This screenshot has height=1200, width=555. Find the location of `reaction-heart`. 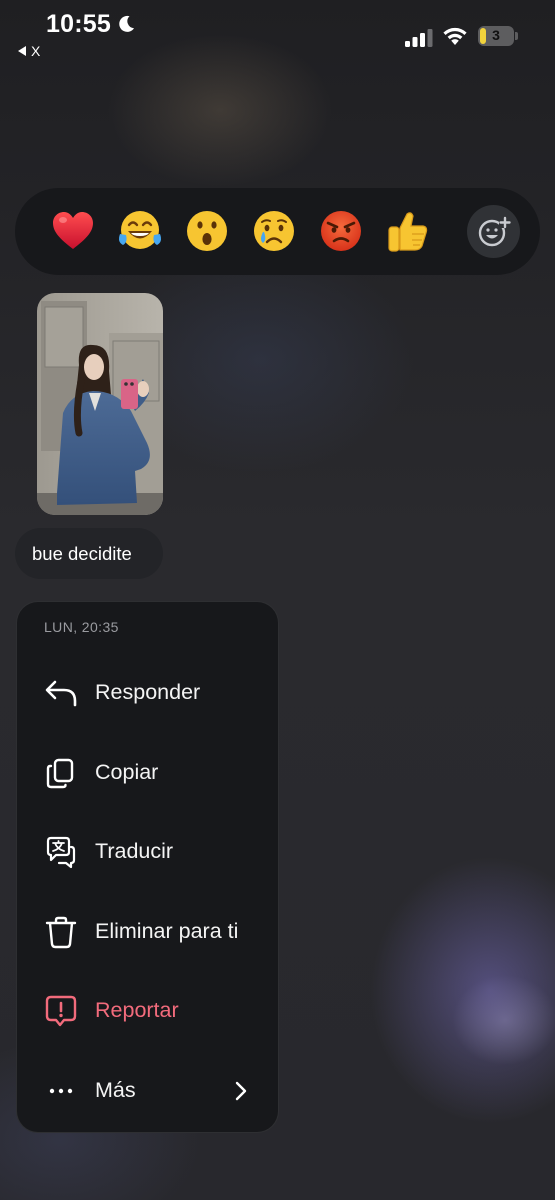

reaction-heart is located at coordinates (73, 231).